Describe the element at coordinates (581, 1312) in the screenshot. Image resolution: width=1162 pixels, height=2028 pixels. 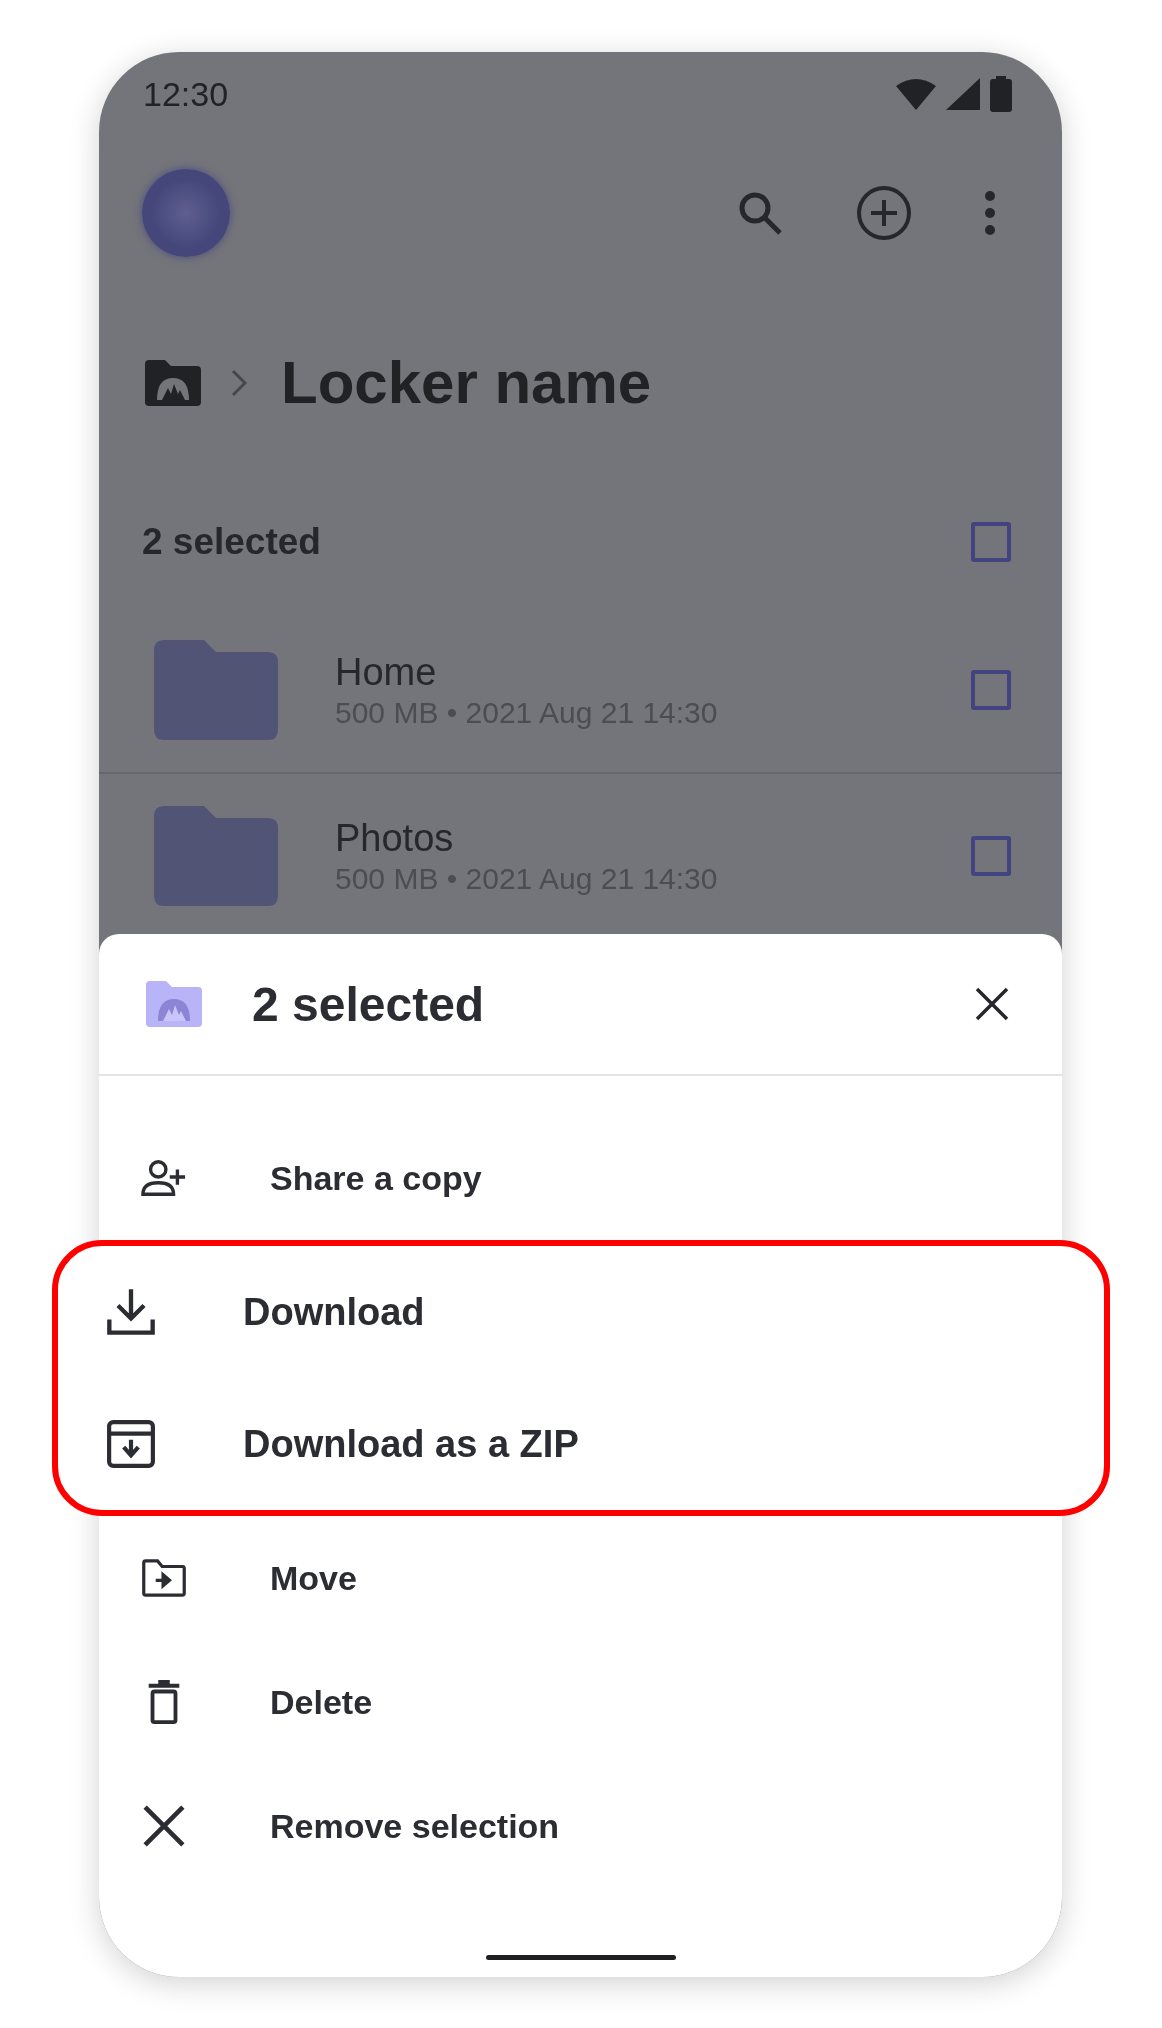
I see `menu-item: Download` at that location.